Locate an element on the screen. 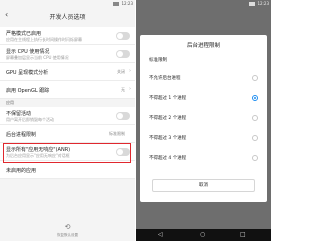 Image resolution: width=320 pixels, height=241 pixels. page-title: 开发人员选项 is located at coordinates (67, 17).